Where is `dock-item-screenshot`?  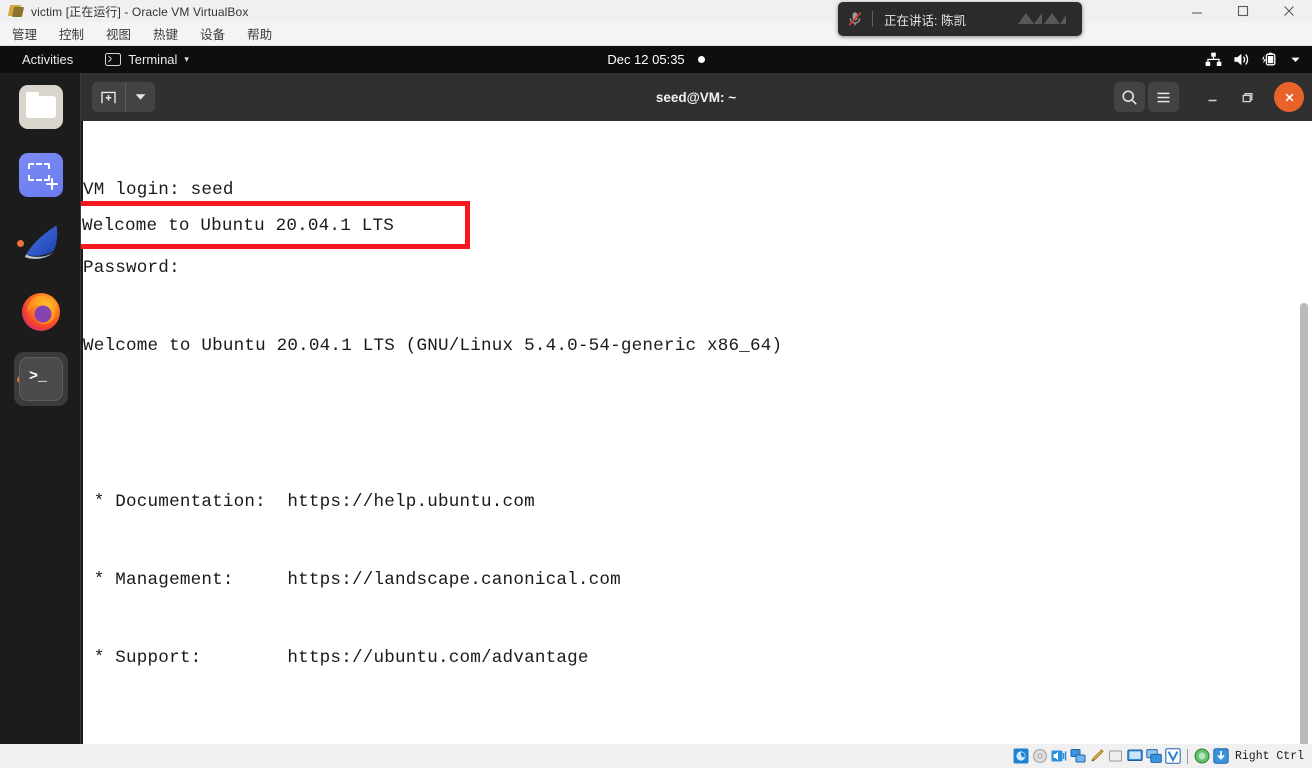 dock-item-screenshot is located at coordinates (41, 175).